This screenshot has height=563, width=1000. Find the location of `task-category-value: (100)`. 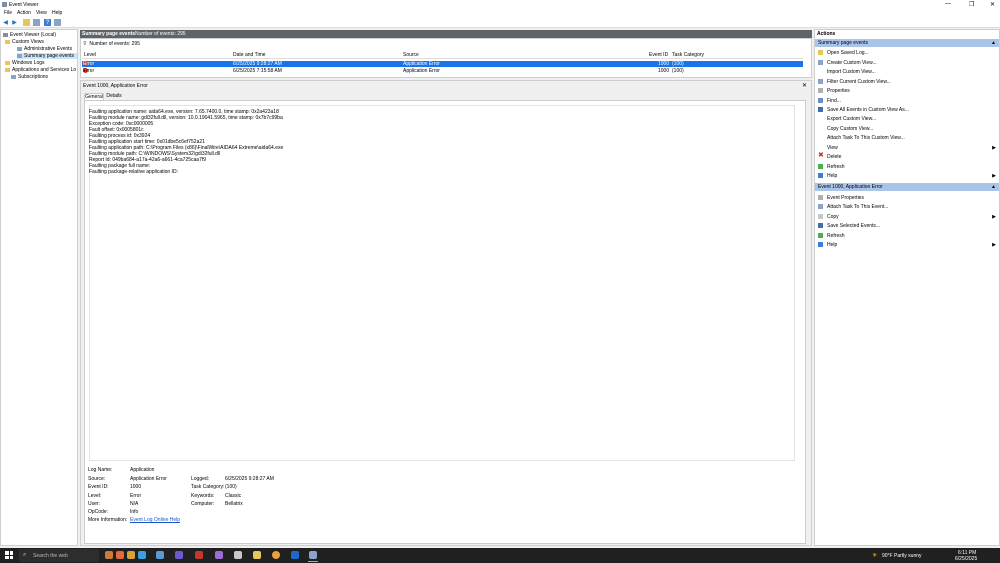

task-category-value: (100) is located at coordinates (231, 487).